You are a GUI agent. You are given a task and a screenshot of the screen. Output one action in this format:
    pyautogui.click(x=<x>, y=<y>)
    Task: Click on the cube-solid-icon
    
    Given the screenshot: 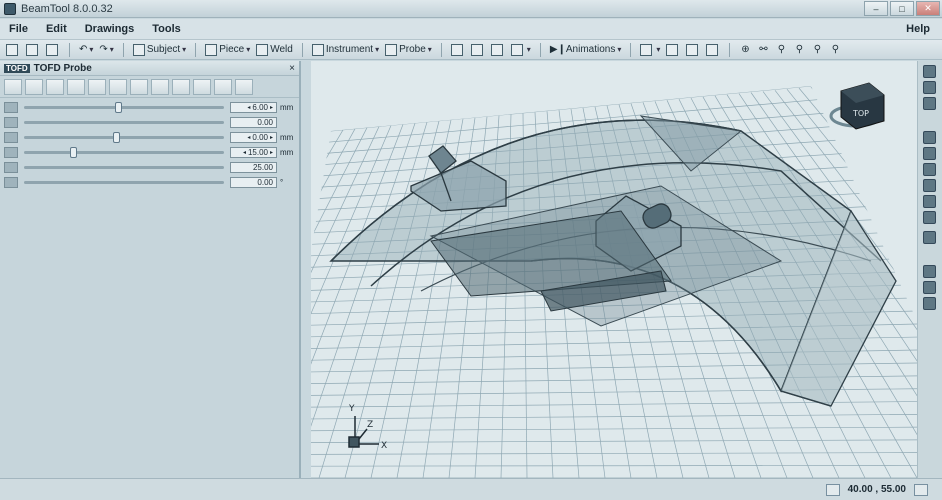 What is the action you would take?
    pyautogui.click(x=672, y=49)
    